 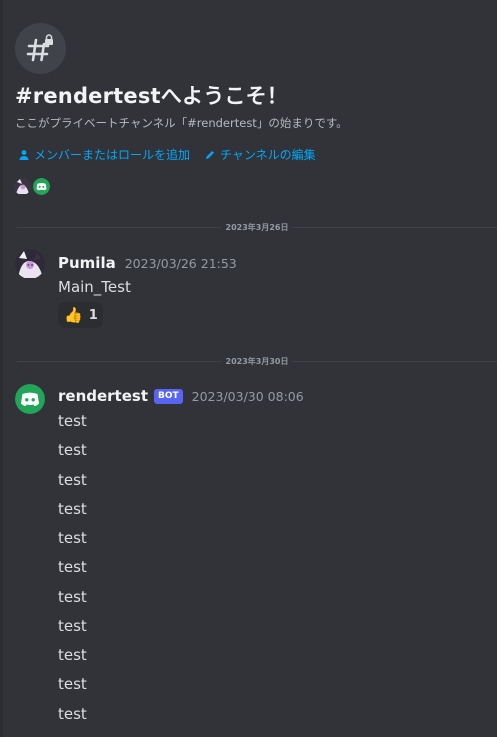 What do you see at coordinates (268, 155) in the screenshot?
I see `edit-channel-label: チャンネルの編集` at bounding box center [268, 155].